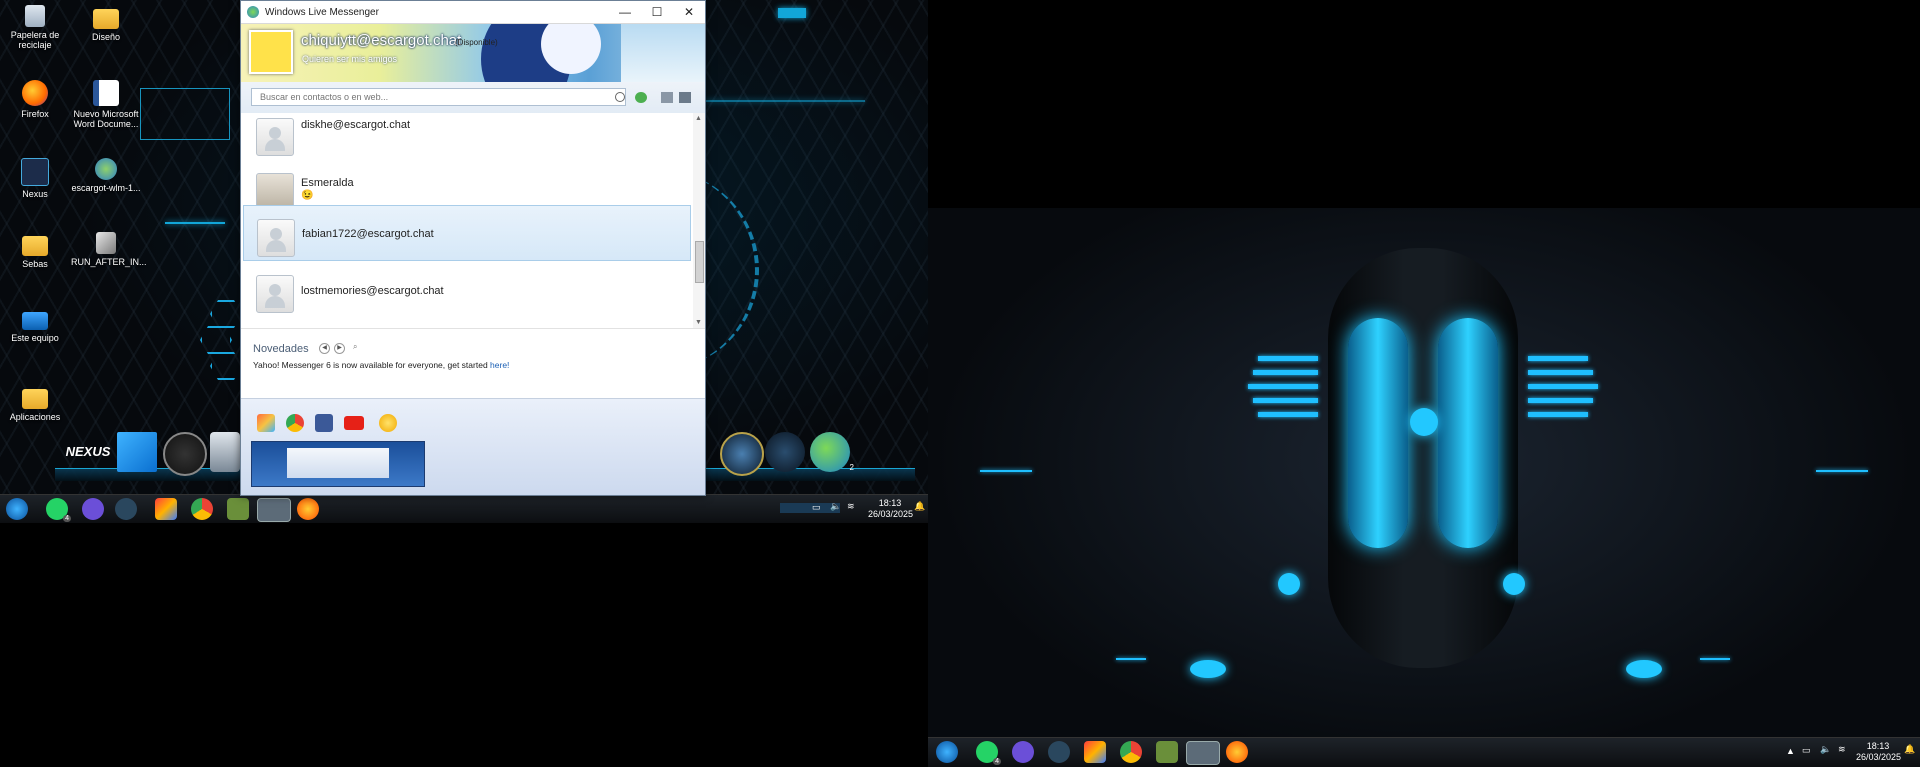  What do you see at coordinates (832, 452) in the screenshot?
I see `messenger-icon: 2` at bounding box center [832, 452].